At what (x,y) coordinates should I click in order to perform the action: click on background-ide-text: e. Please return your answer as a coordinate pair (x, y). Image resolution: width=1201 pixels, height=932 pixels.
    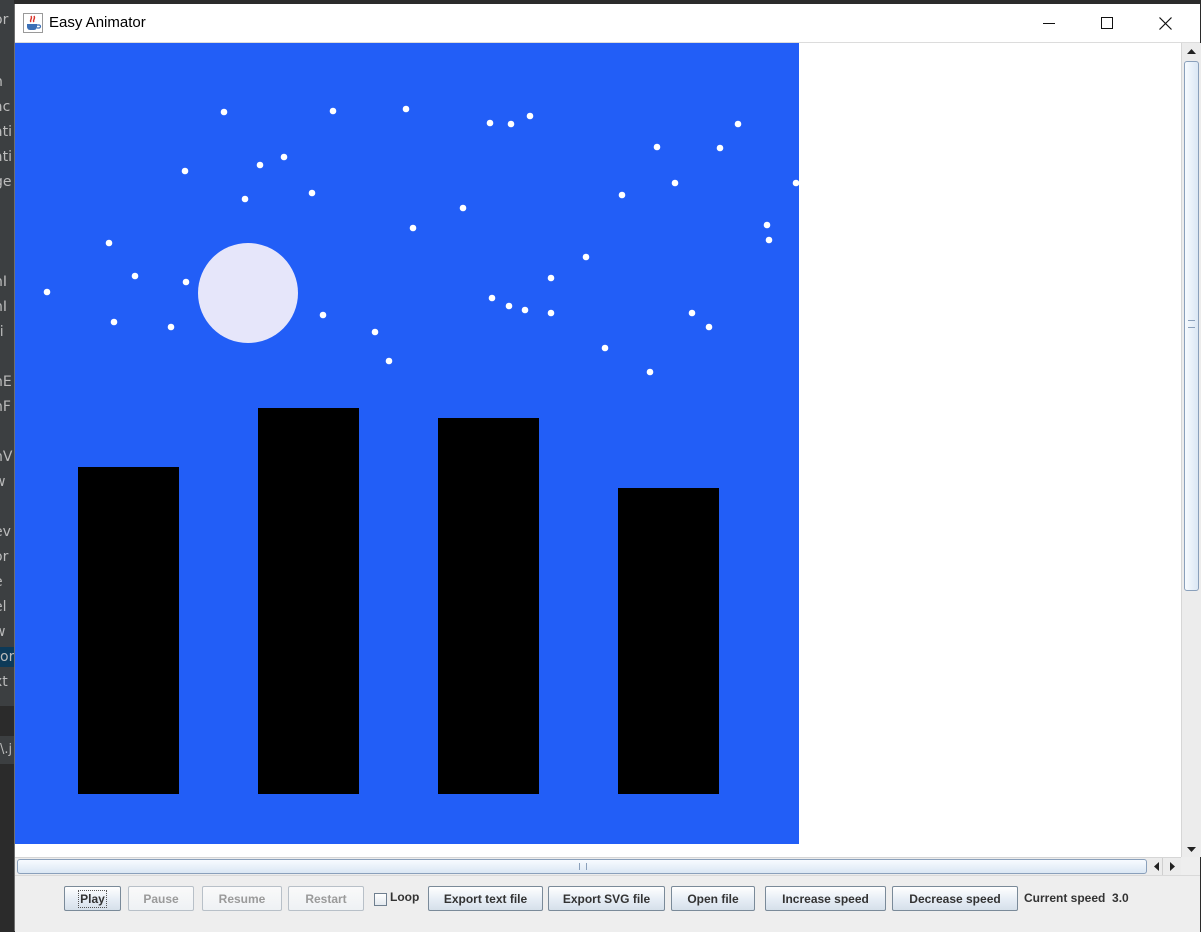
    Looking at the image, I should click on (7, 582).